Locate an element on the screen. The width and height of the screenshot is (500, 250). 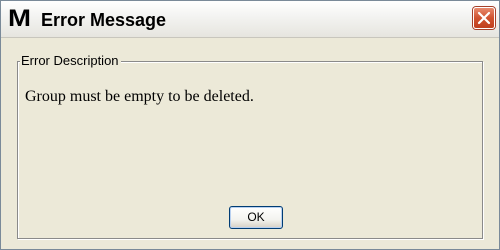
close-button is located at coordinates (484, 18).